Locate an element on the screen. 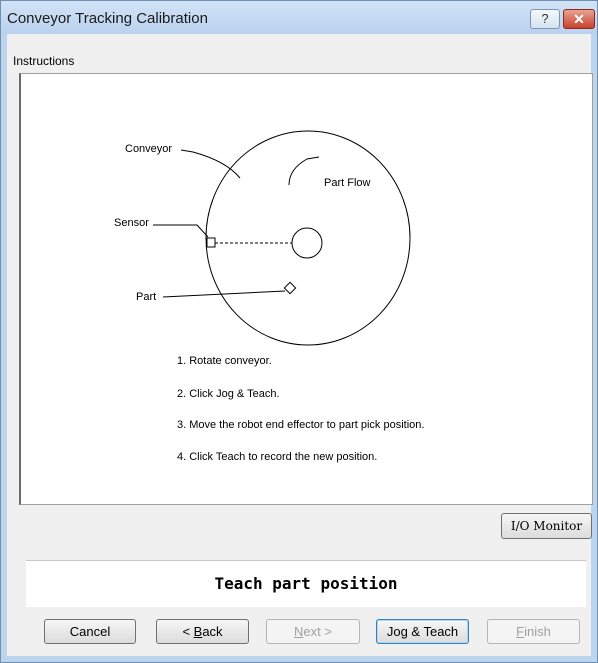 The height and width of the screenshot is (663, 598). back-button-label: ack is located at coordinates (212, 631).